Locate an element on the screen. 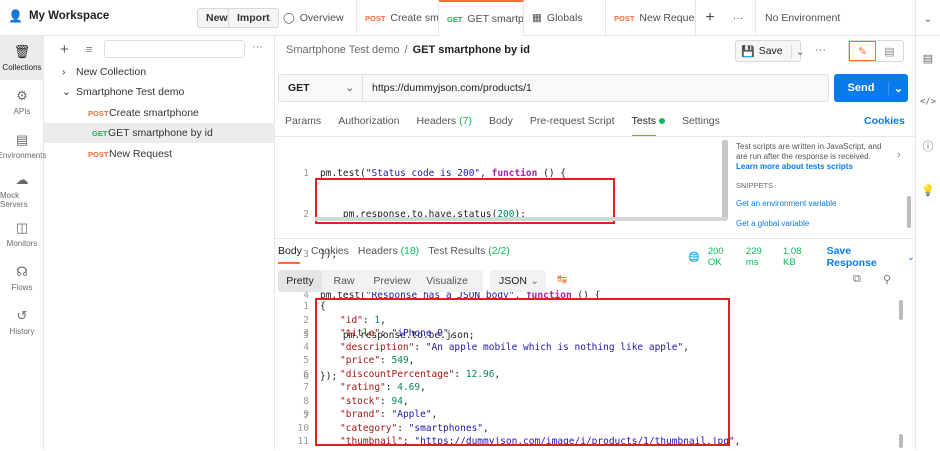 The image size is (940, 451). tab-visualize: Visualize is located at coordinates (447, 281).